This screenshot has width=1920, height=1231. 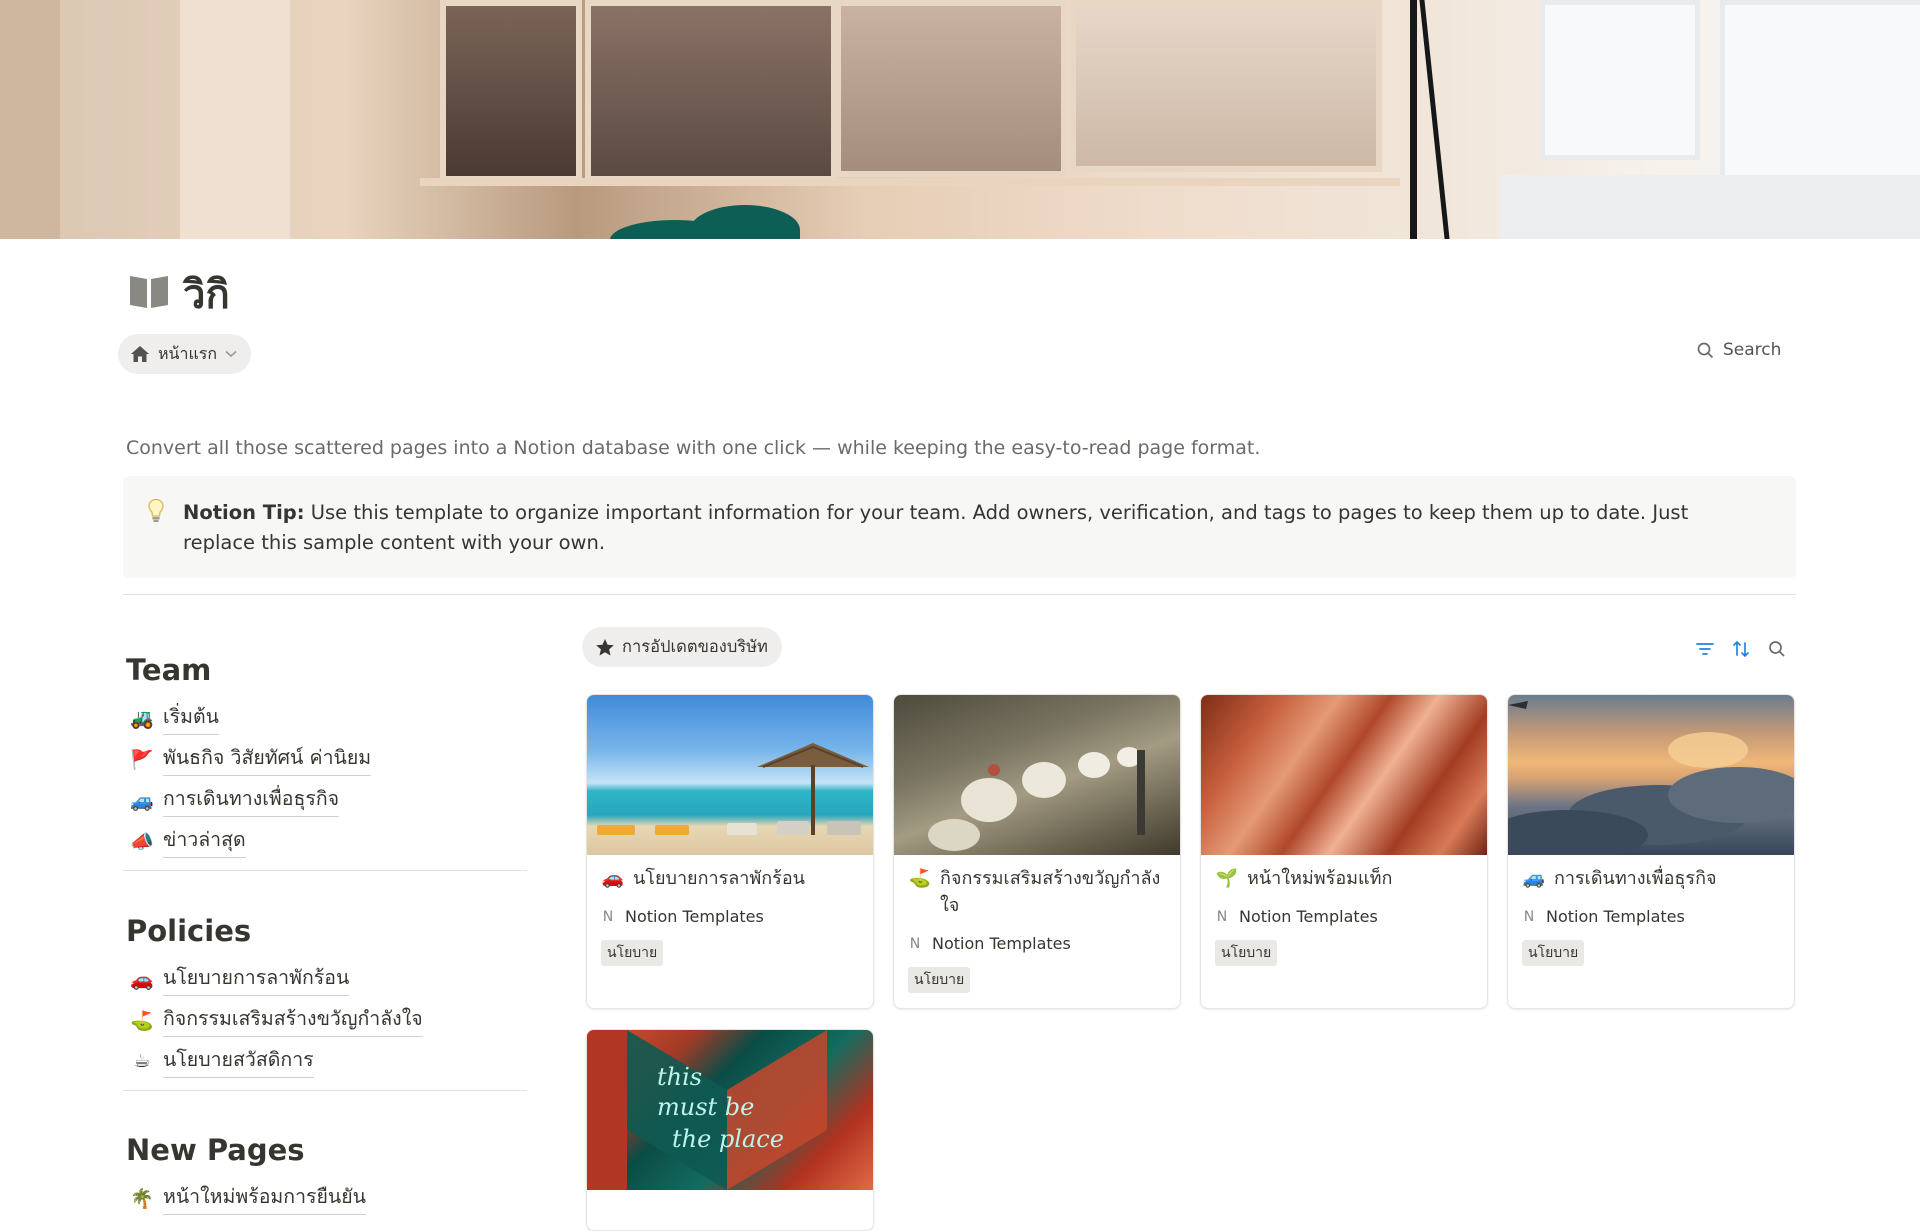 What do you see at coordinates (244, 512) in the screenshot?
I see `callout-bold-label: Notion Tip:` at bounding box center [244, 512].